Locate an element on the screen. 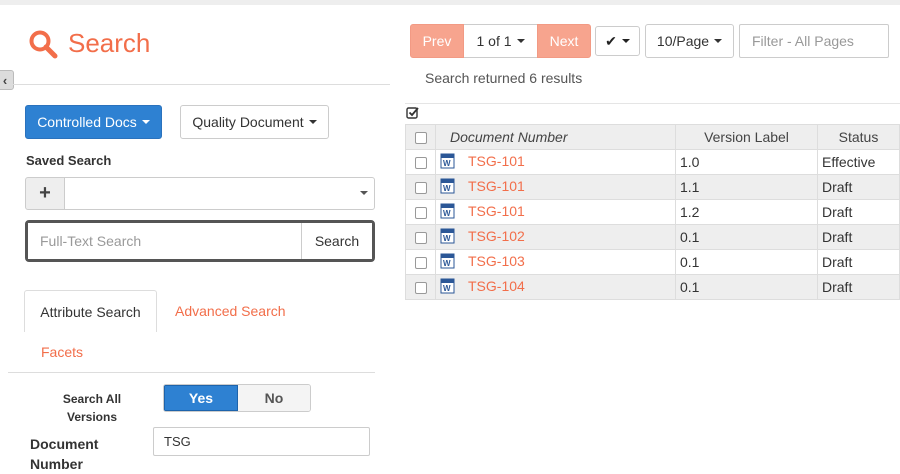 The height and width of the screenshot is (474, 900). document-link: TSG-104 is located at coordinates (496, 286).